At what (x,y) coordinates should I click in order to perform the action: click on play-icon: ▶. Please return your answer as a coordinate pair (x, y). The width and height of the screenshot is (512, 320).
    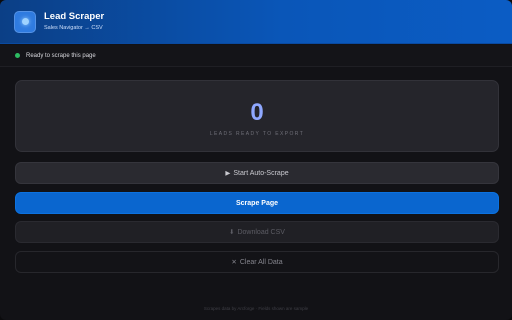
    Looking at the image, I should click on (228, 173).